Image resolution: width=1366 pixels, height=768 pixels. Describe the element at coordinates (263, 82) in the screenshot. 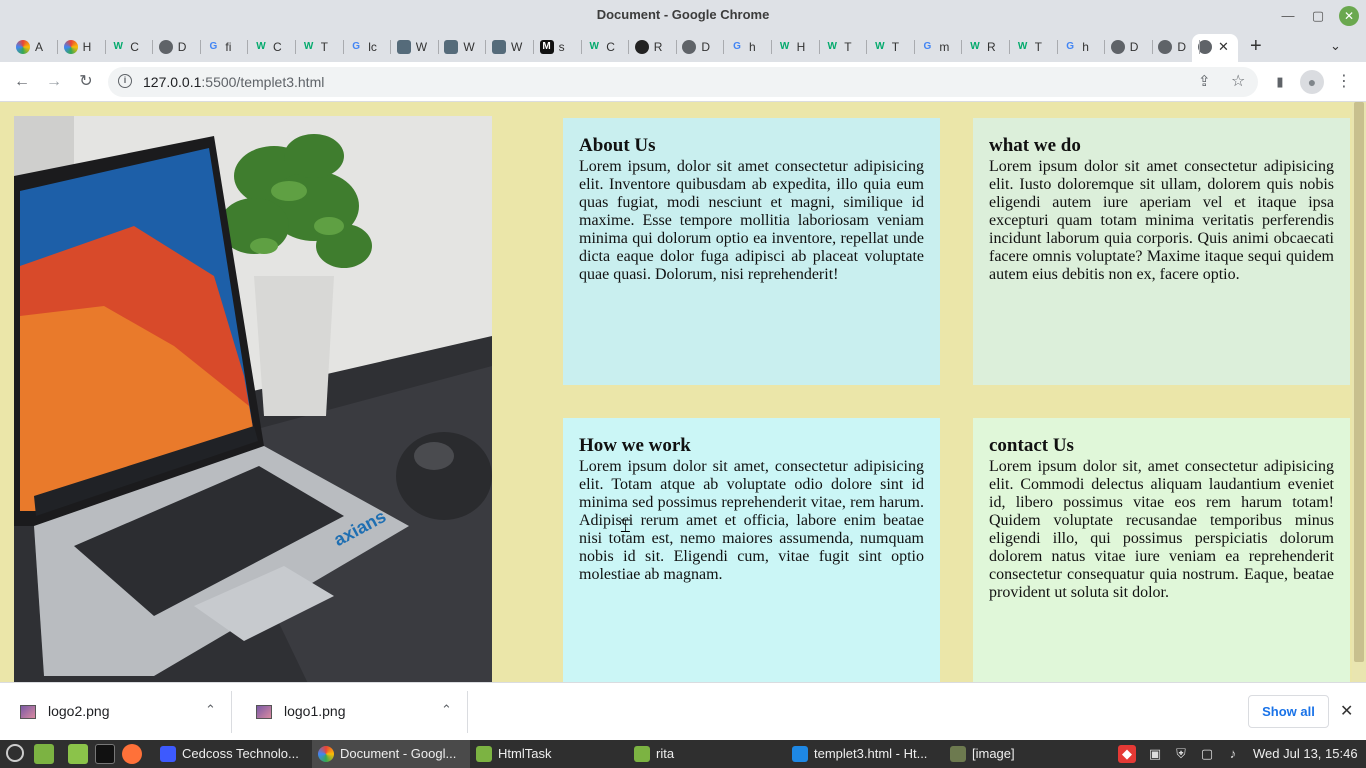

I see `url-path: :5500/templet3.html` at that location.